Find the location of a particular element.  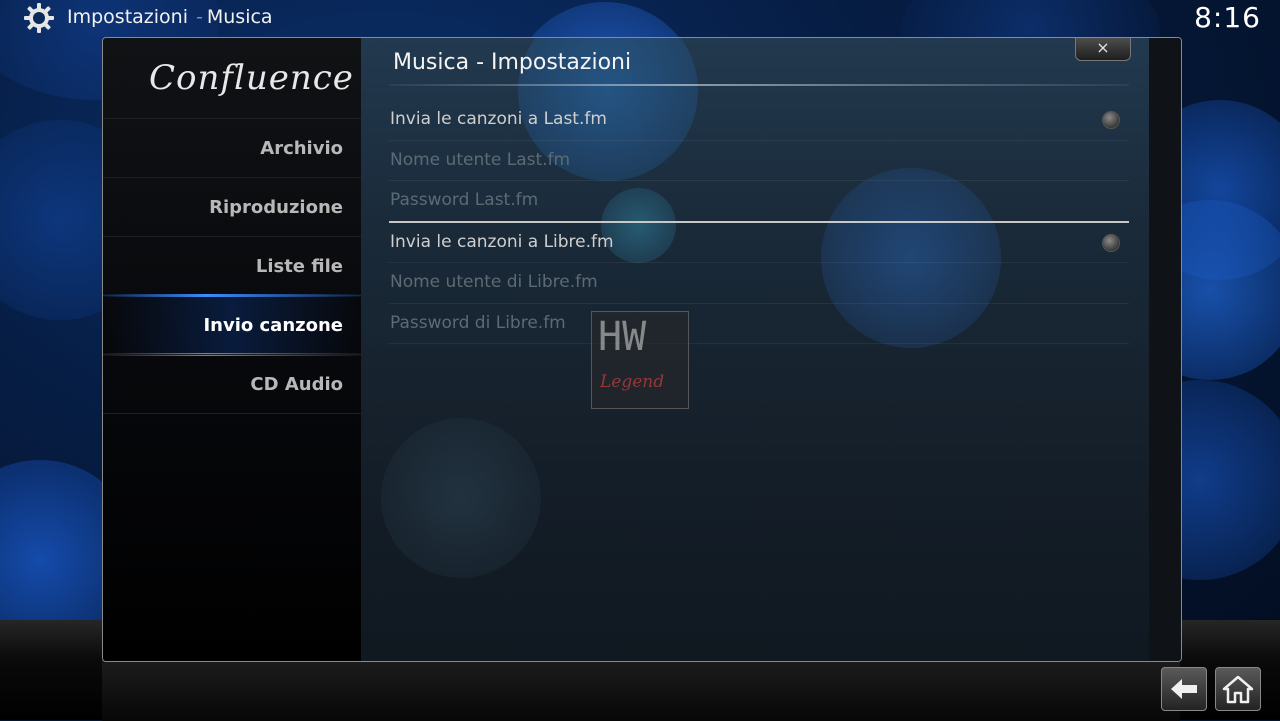

setting-lastfm-username: Nome utente Last.fm is located at coordinates (759, 161).